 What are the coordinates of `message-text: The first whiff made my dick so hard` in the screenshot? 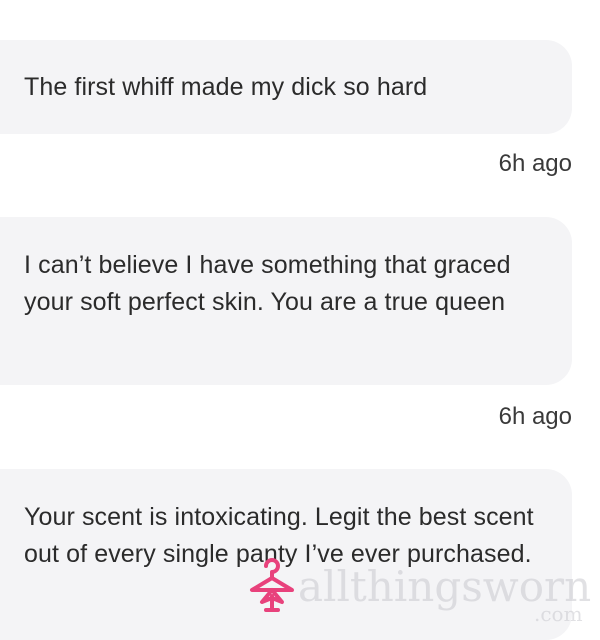 It's located at (226, 87).